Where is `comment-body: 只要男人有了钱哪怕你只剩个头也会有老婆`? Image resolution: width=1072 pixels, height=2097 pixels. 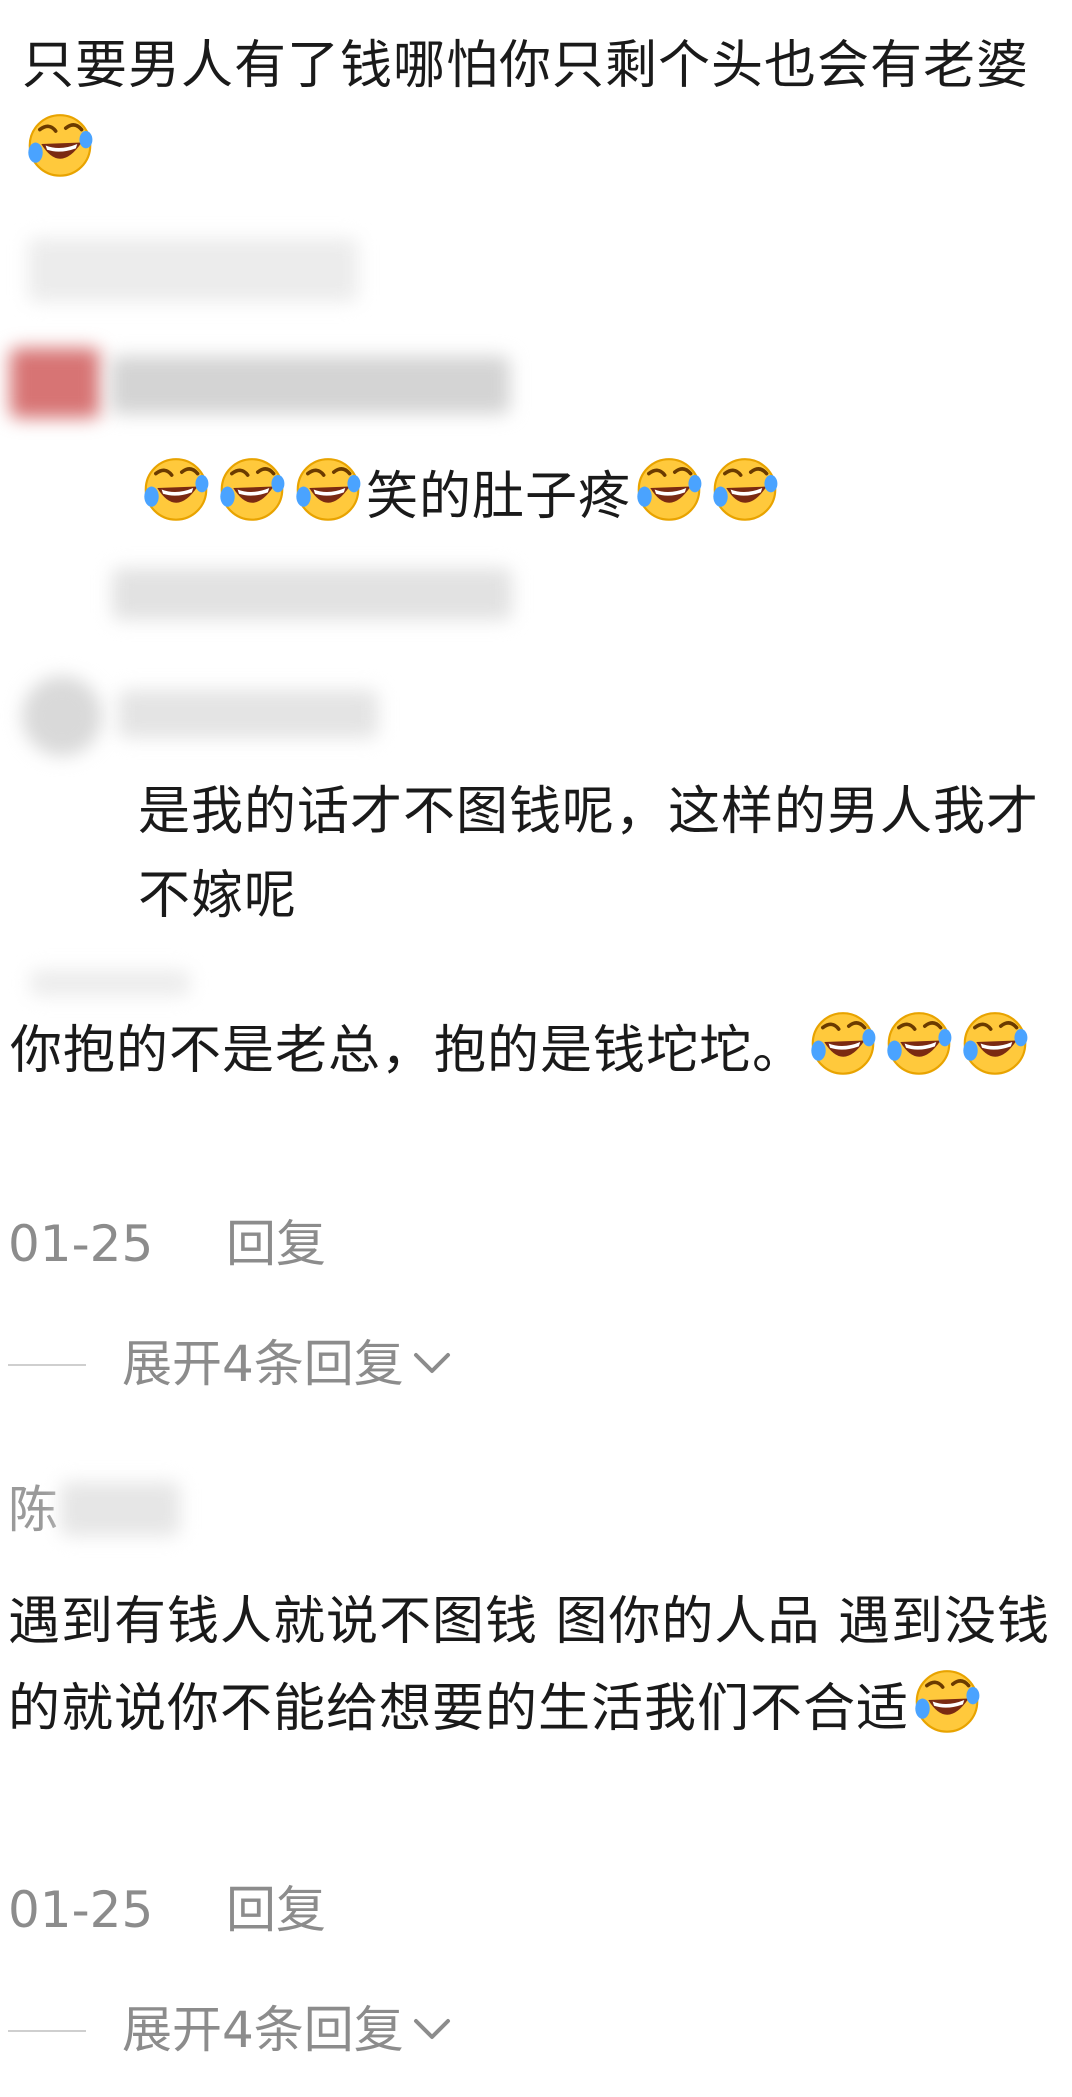
comment-body: 只要男人有了钱哪怕你只剩个头也会有老婆 is located at coordinates (526, 66).